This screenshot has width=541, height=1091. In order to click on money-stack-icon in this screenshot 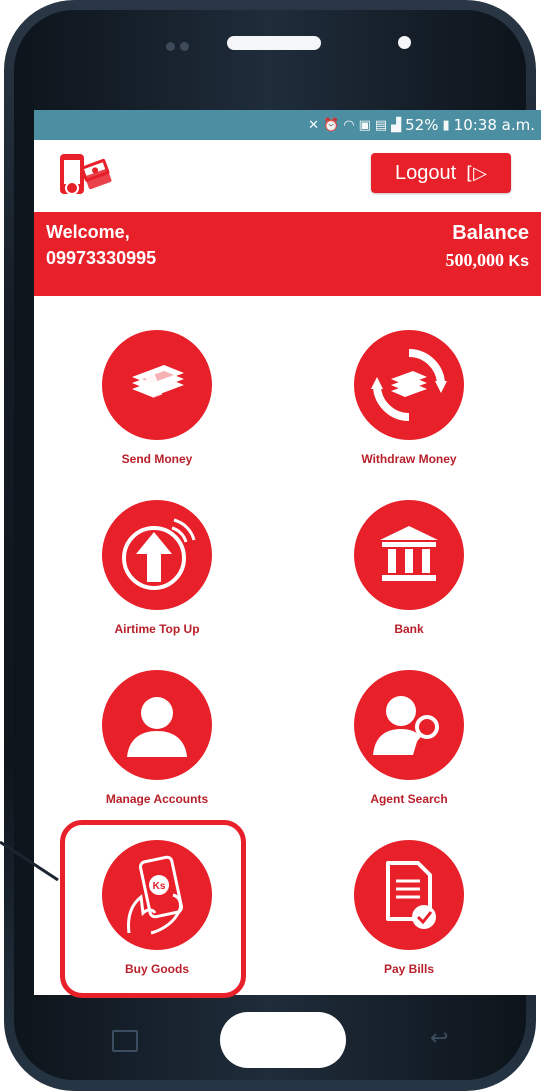, I will do `click(158, 381)`.